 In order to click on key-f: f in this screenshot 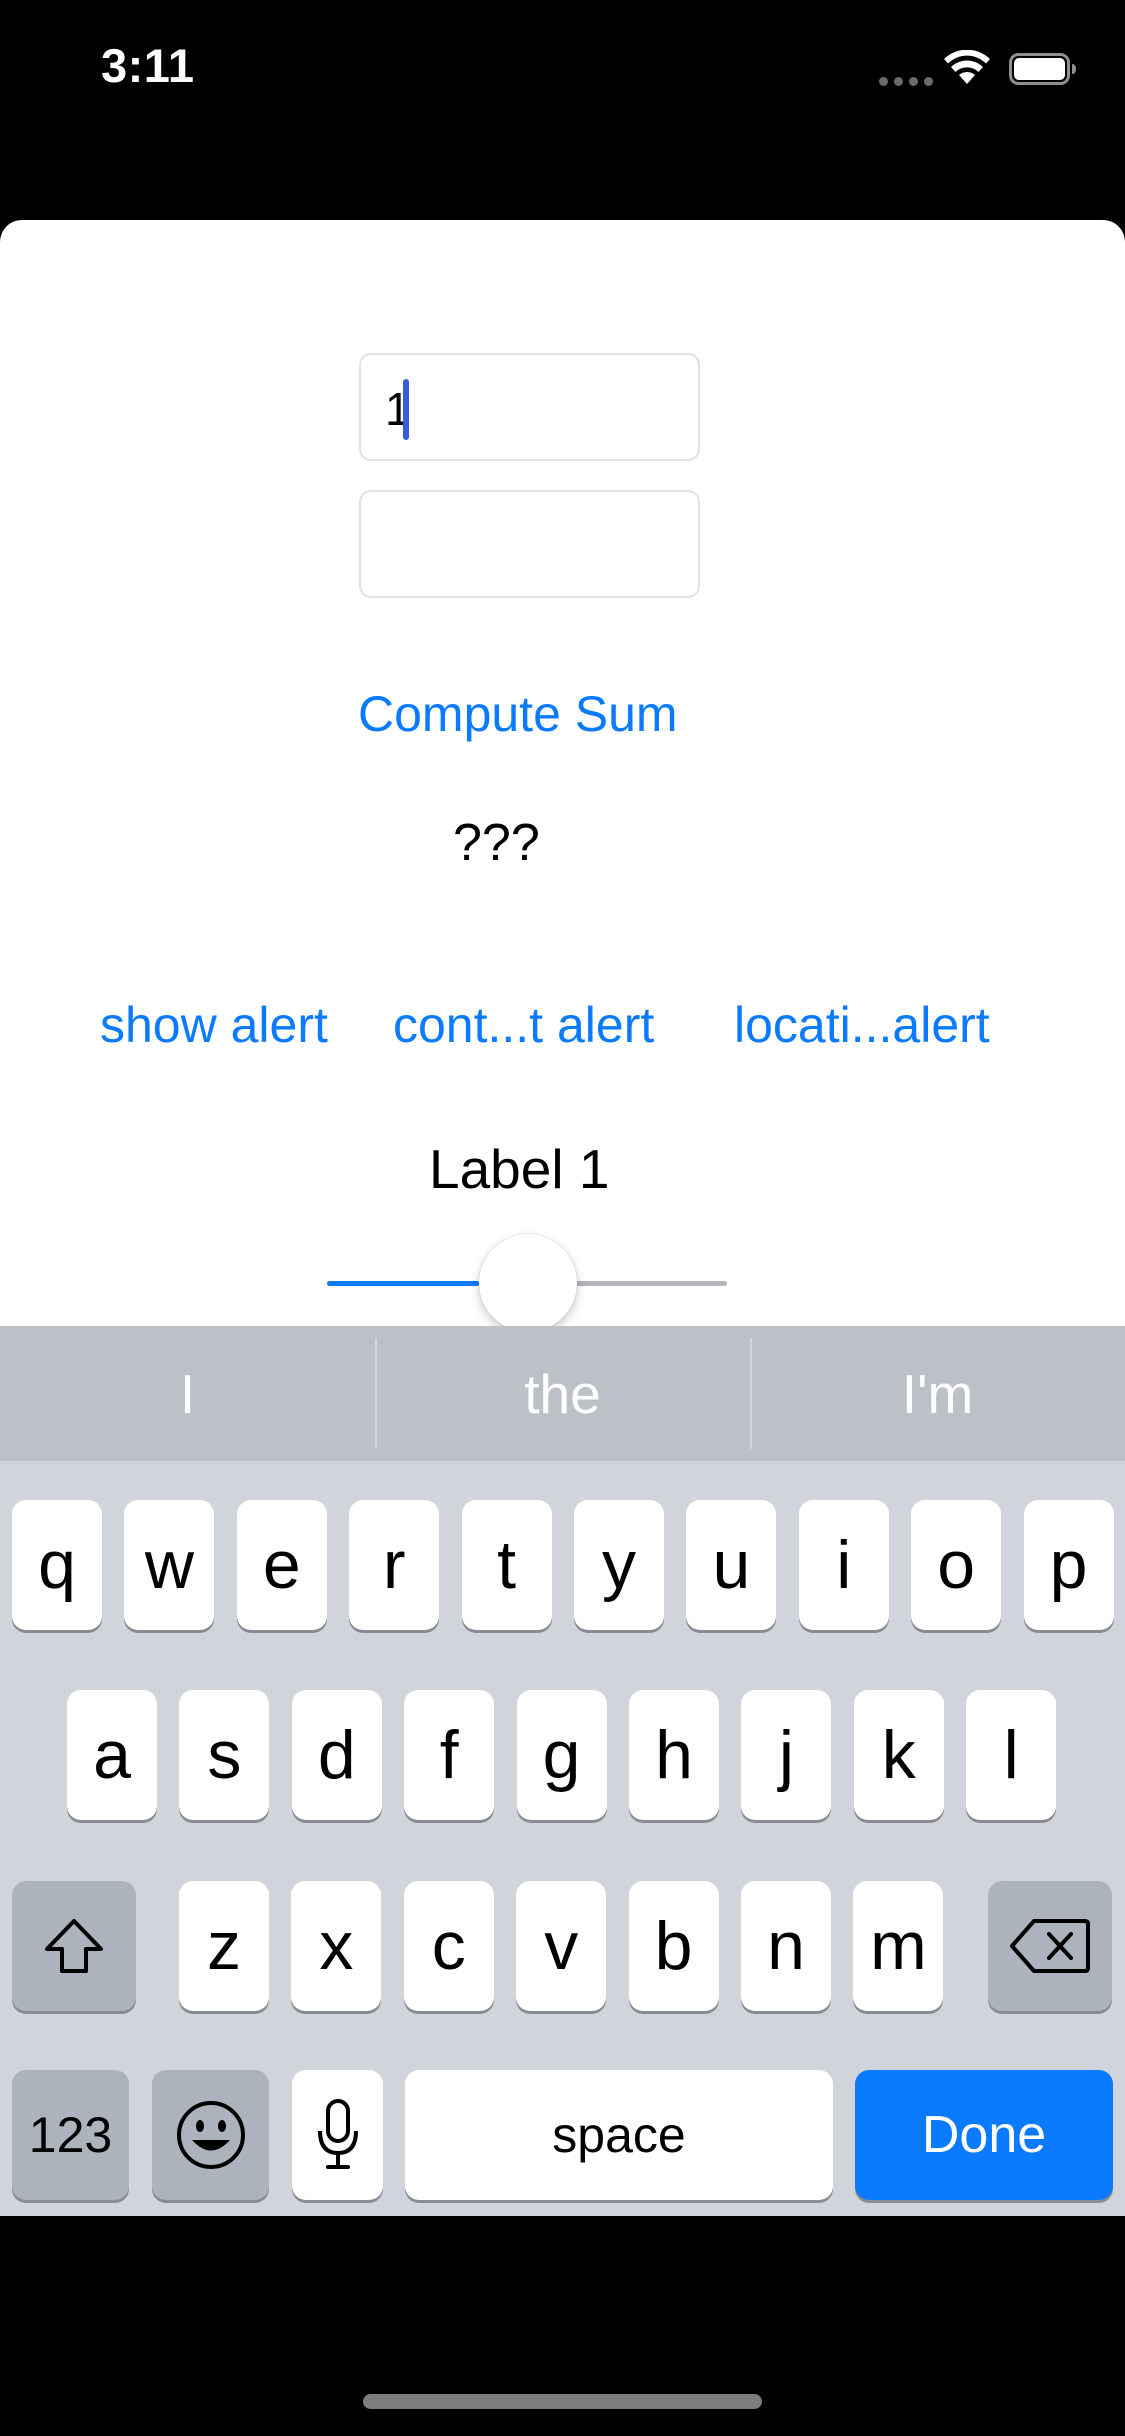, I will do `click(449, 1755)`.